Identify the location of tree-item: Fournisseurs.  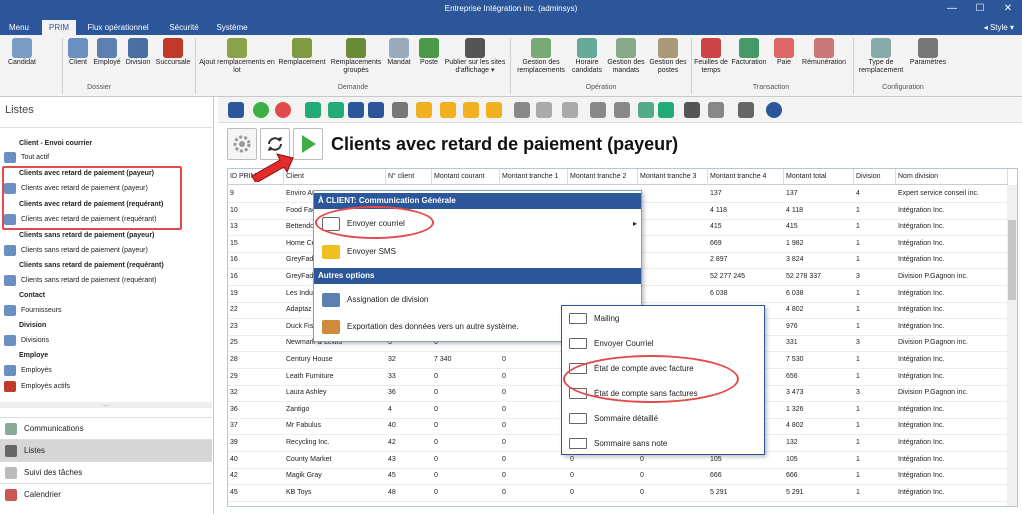
(32, 310).